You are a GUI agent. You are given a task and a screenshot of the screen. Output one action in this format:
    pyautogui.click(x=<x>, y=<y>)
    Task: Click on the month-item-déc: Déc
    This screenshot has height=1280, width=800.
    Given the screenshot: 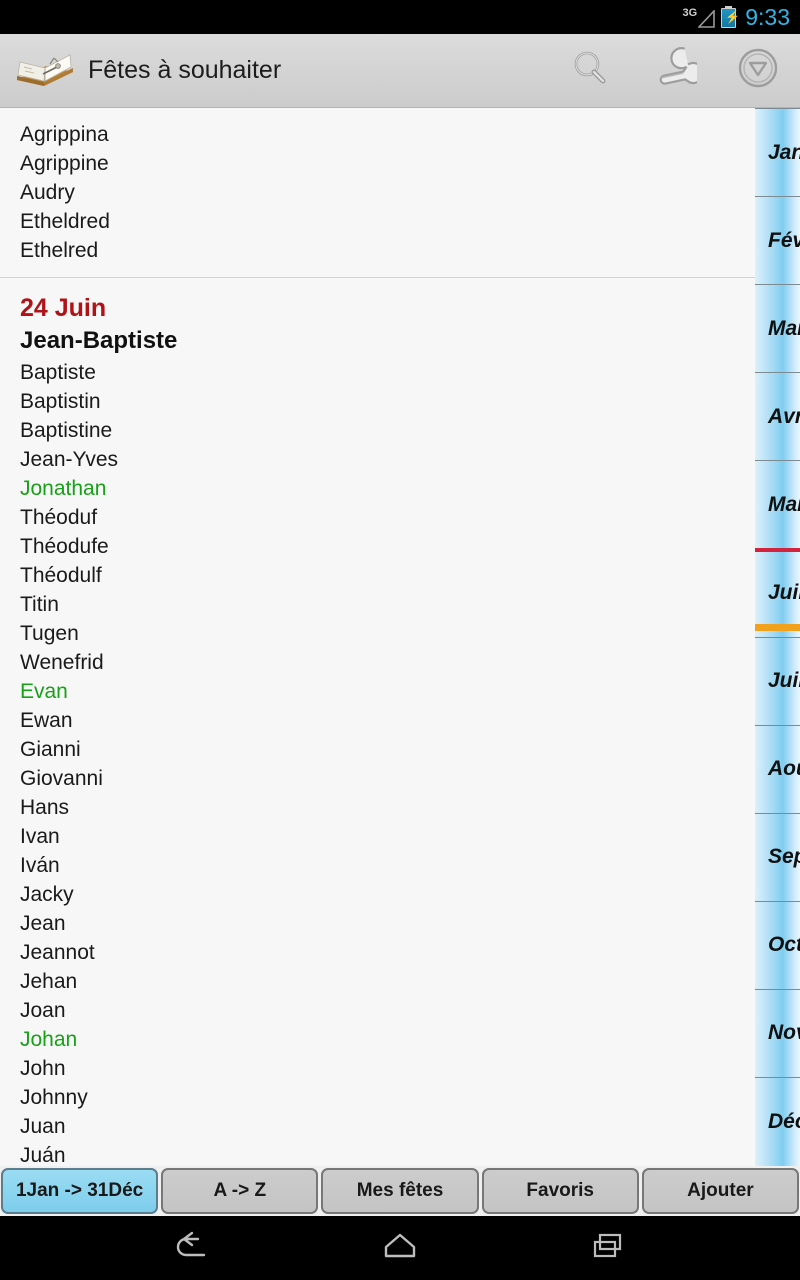 What is the action you would take?
    pyautogui.click(x=777, y=1121)
    